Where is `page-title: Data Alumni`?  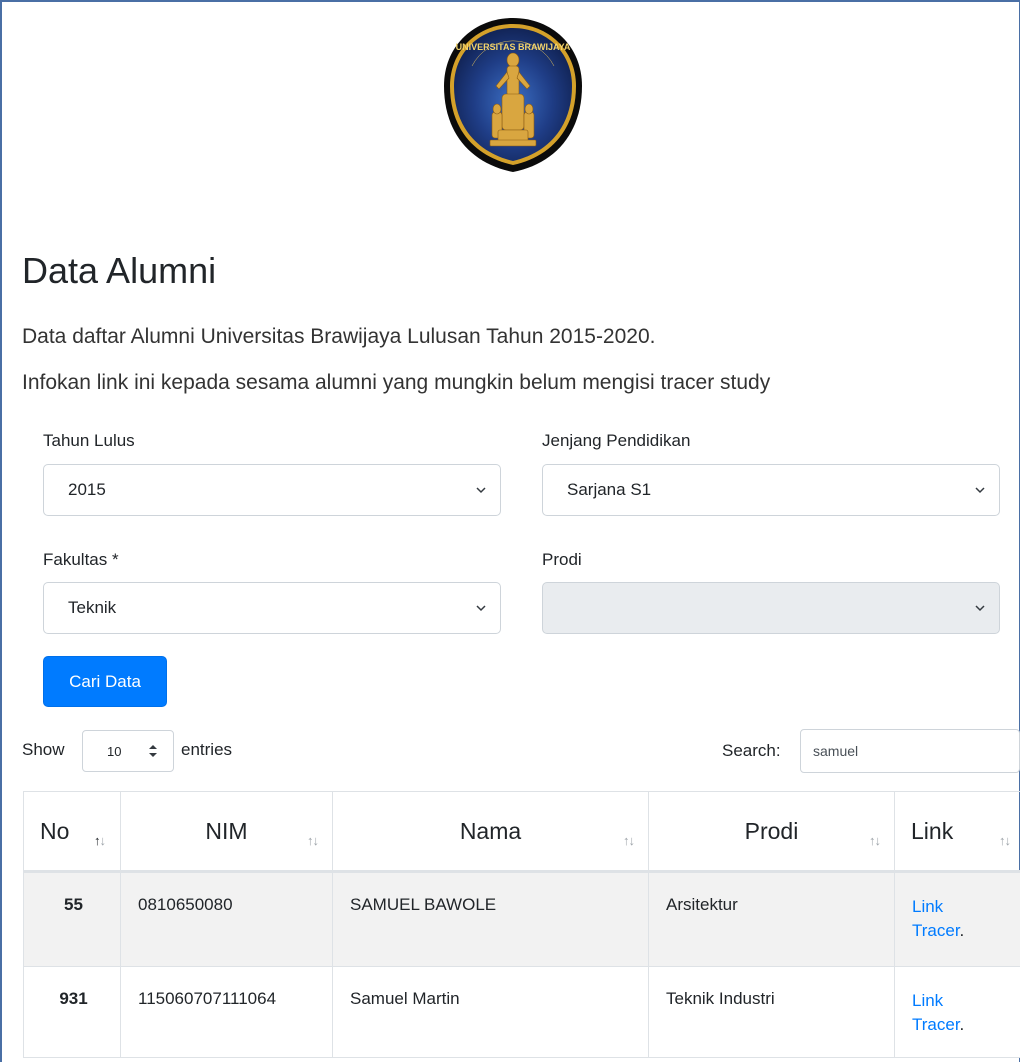
page-title: Data Alumni is located at coordinates (119, 270).